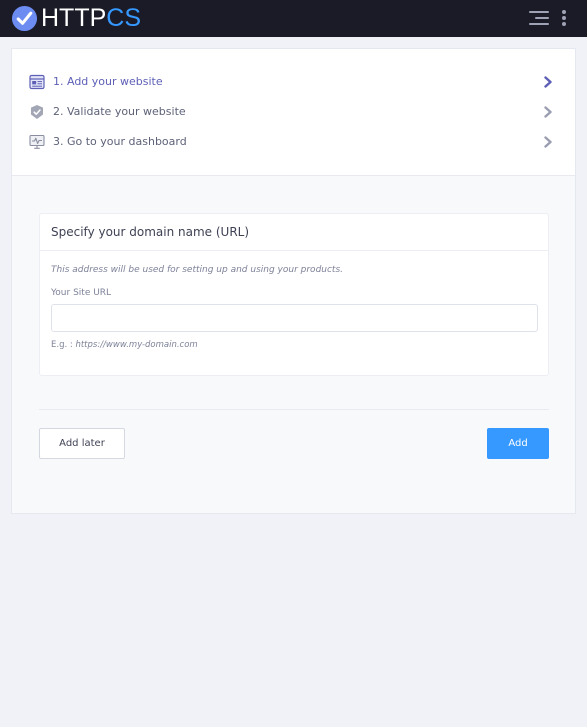 This screenshot has width=587, height=727. I want to click on dashboard-monitor-icon, so click(37, 141).